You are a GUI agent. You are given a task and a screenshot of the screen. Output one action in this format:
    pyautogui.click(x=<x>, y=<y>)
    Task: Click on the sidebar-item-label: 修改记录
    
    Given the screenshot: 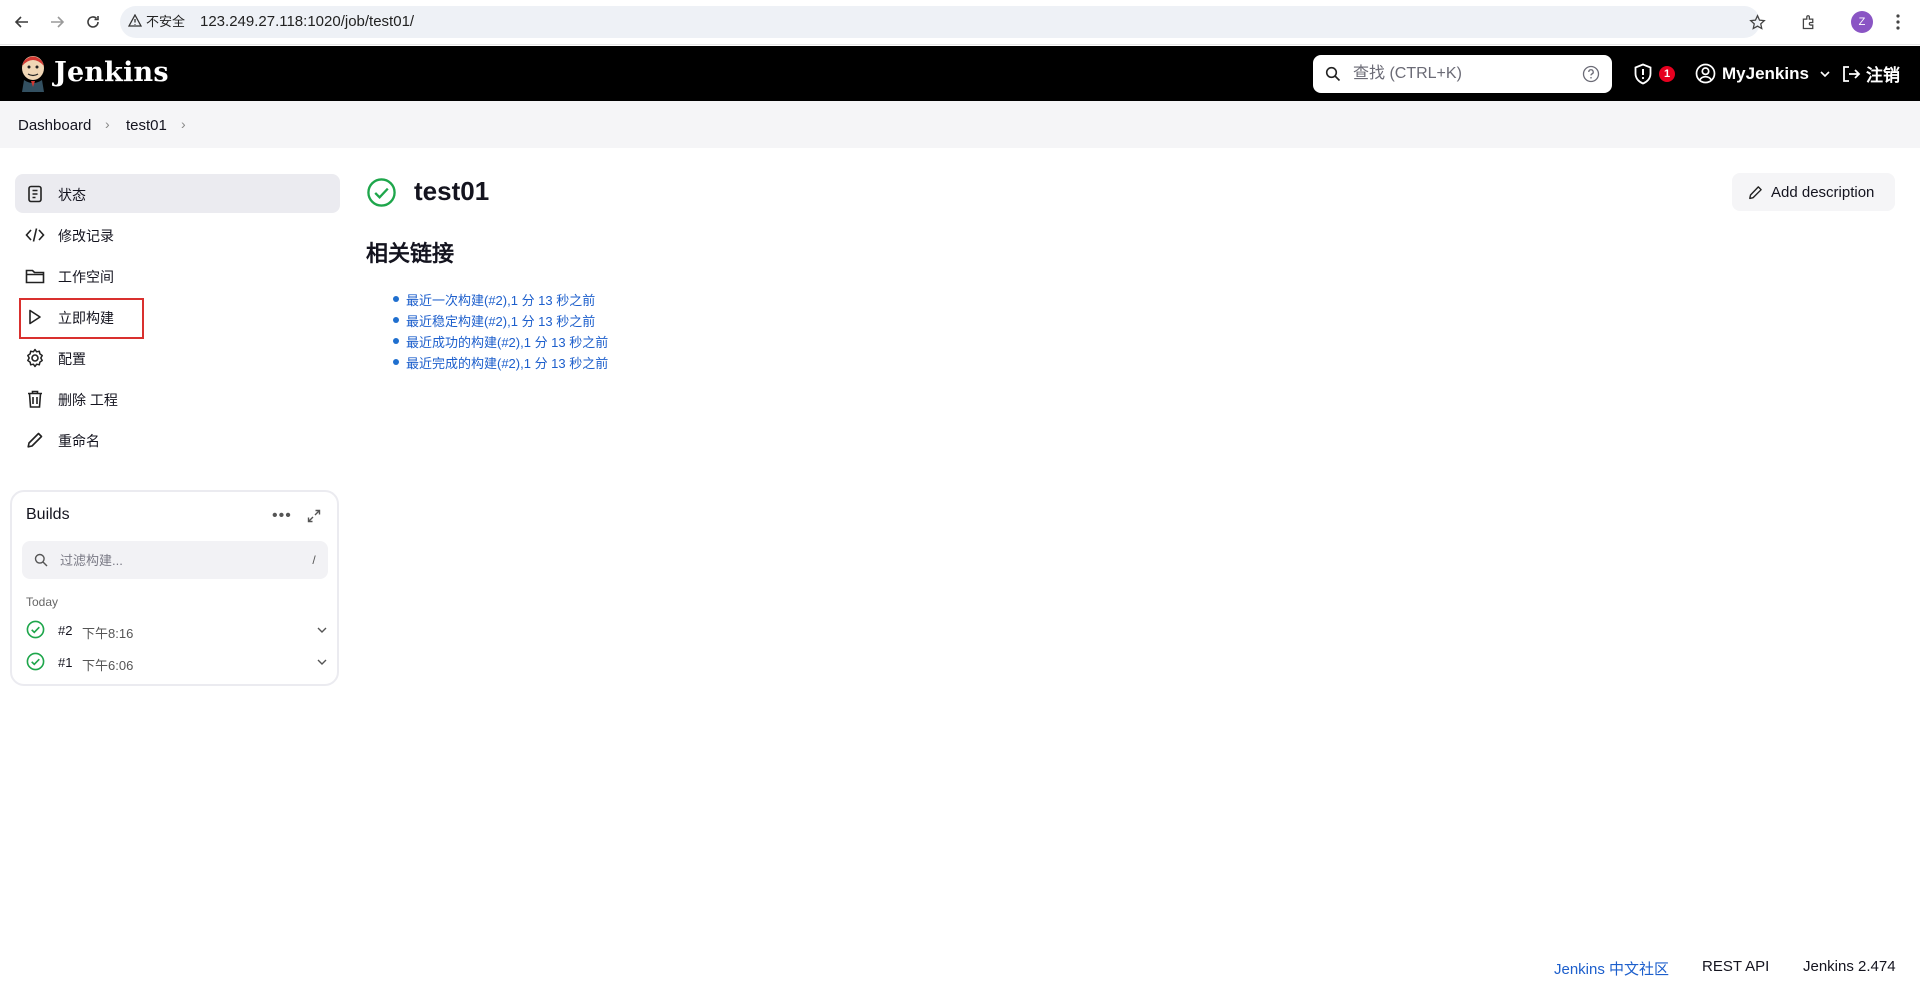 What is the action you would take?
    pyautogui.click(x=86, y=236)
    